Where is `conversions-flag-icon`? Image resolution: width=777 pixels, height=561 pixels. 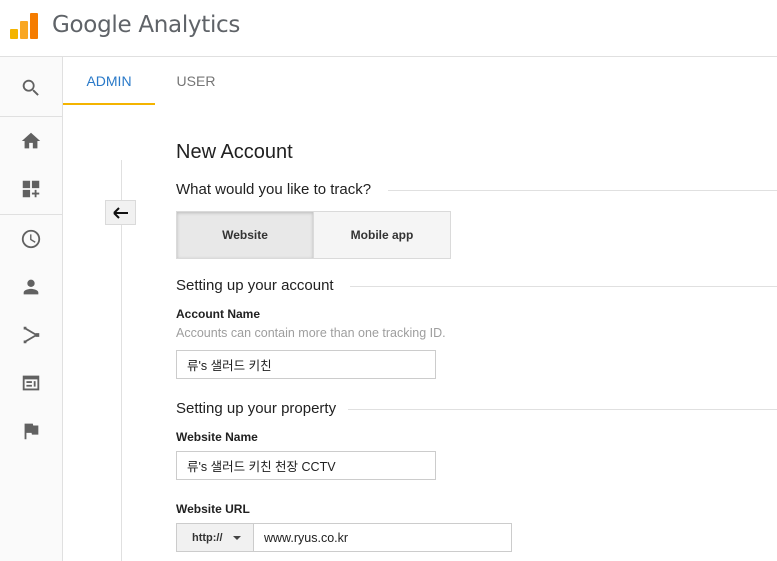 conversions-flag-icon is located at coordinates (31, 431).